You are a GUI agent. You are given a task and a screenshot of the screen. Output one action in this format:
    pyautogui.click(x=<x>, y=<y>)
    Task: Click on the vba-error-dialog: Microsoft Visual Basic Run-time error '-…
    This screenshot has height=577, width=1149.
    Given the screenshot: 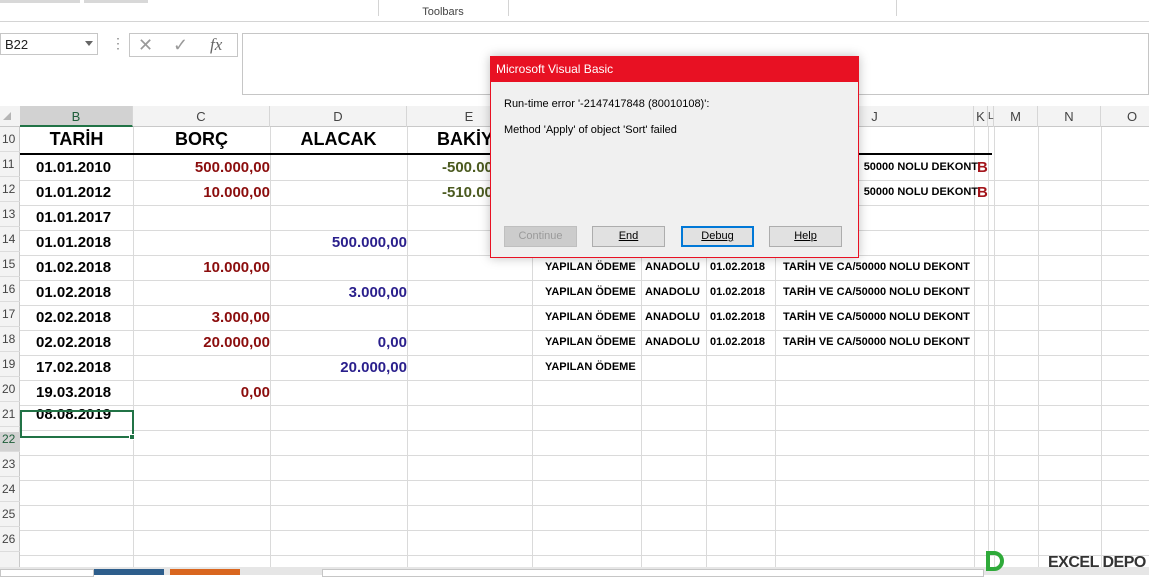 What is the action you would take?
    pyautogui.click(x=674, y=157)
    